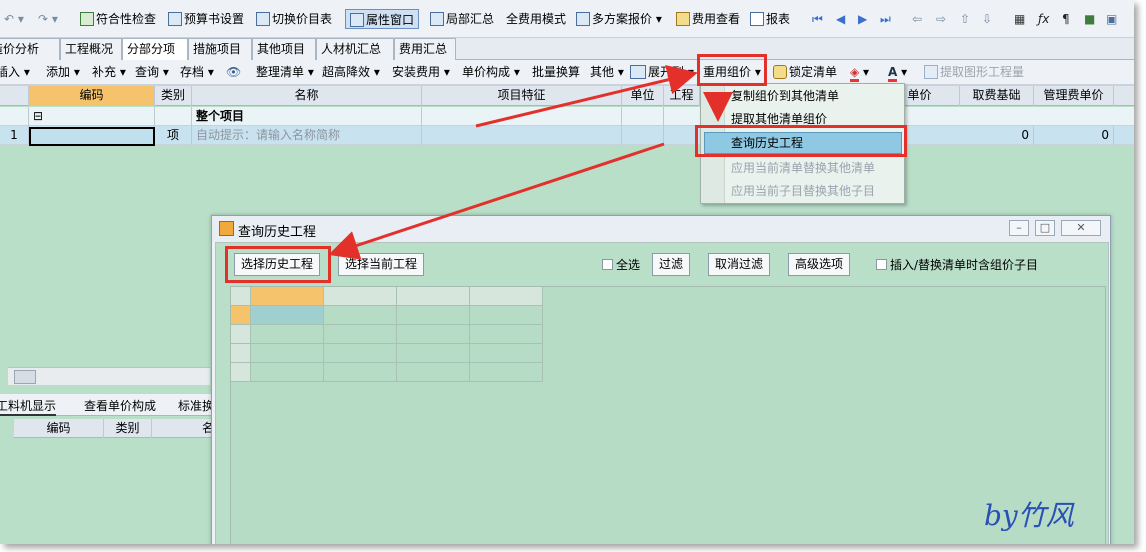 Image resolution: width=1146 pixels, height=552 pixels. What do you see at coordinates (496, 201) in the screenshot?
I see `arrow-to-dialog-button` at bounding box center [496, 201].